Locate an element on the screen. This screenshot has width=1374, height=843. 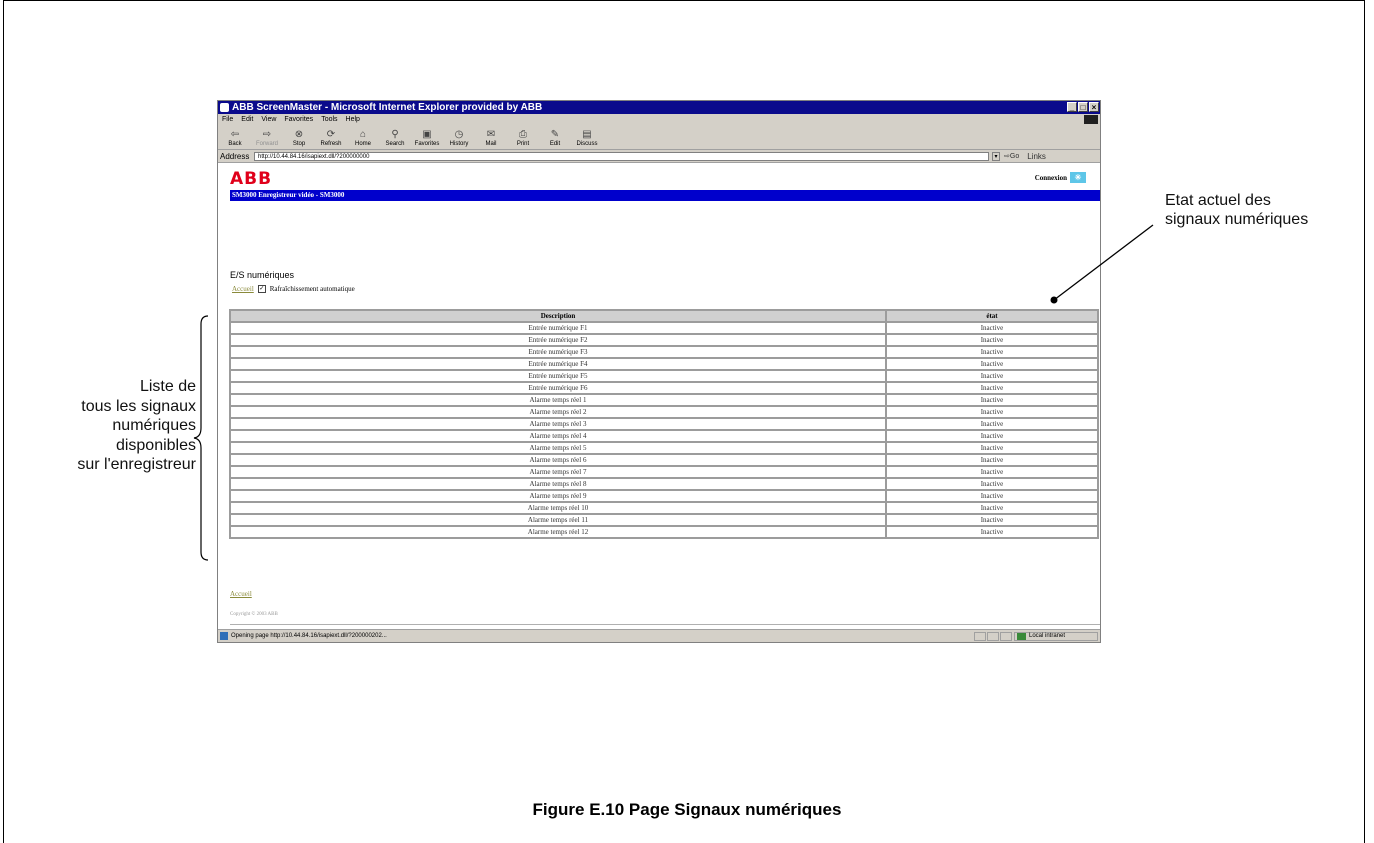
favorites-button: ▣ Favorites is located at coordinates (427, 139).